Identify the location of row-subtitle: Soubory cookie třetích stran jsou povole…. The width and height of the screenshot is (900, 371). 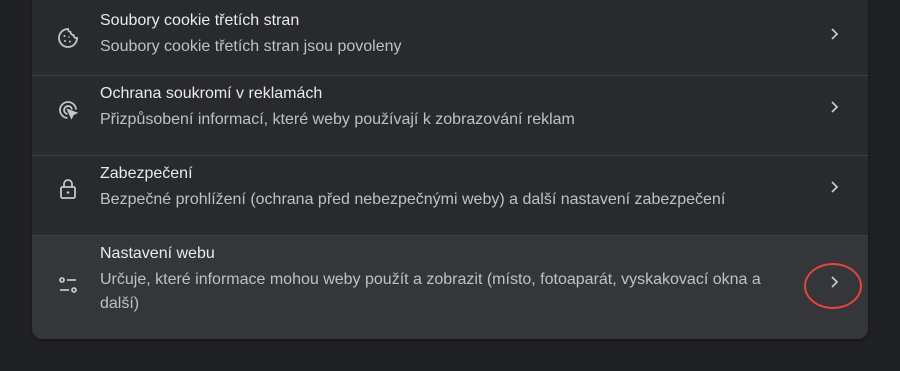
(251, 46).